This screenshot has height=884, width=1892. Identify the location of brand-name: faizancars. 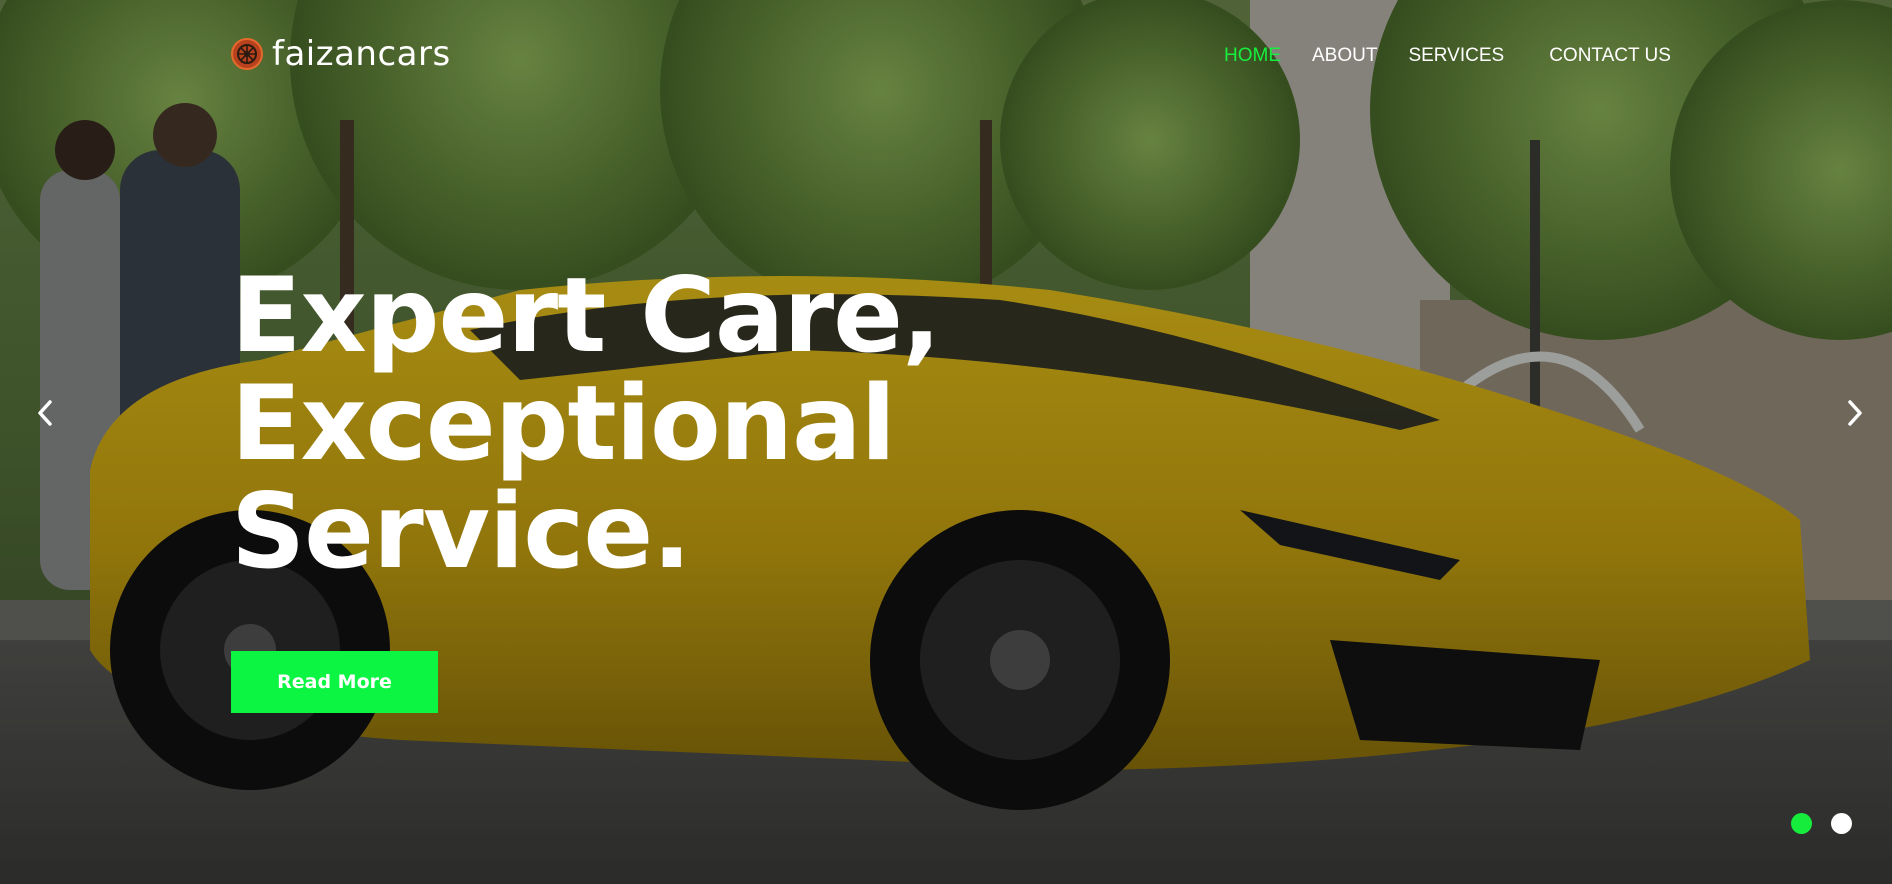
(361, 54).